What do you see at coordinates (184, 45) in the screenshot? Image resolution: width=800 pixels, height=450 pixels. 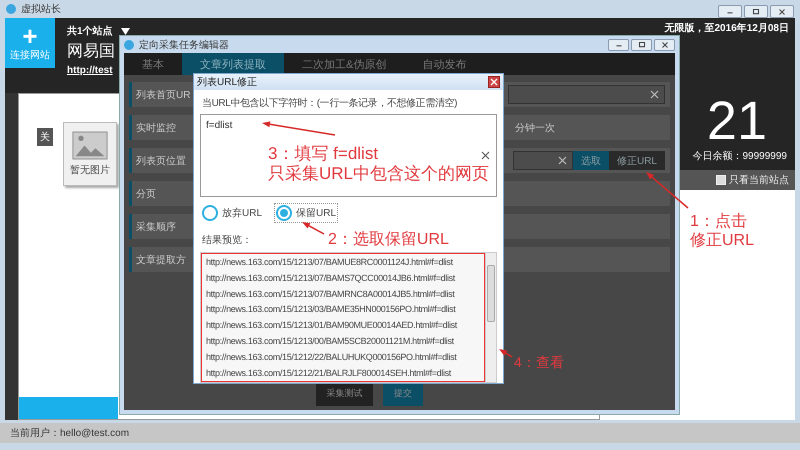 I see `window-title: 定向采集任务编辑器` at bounding box center [184, 45].